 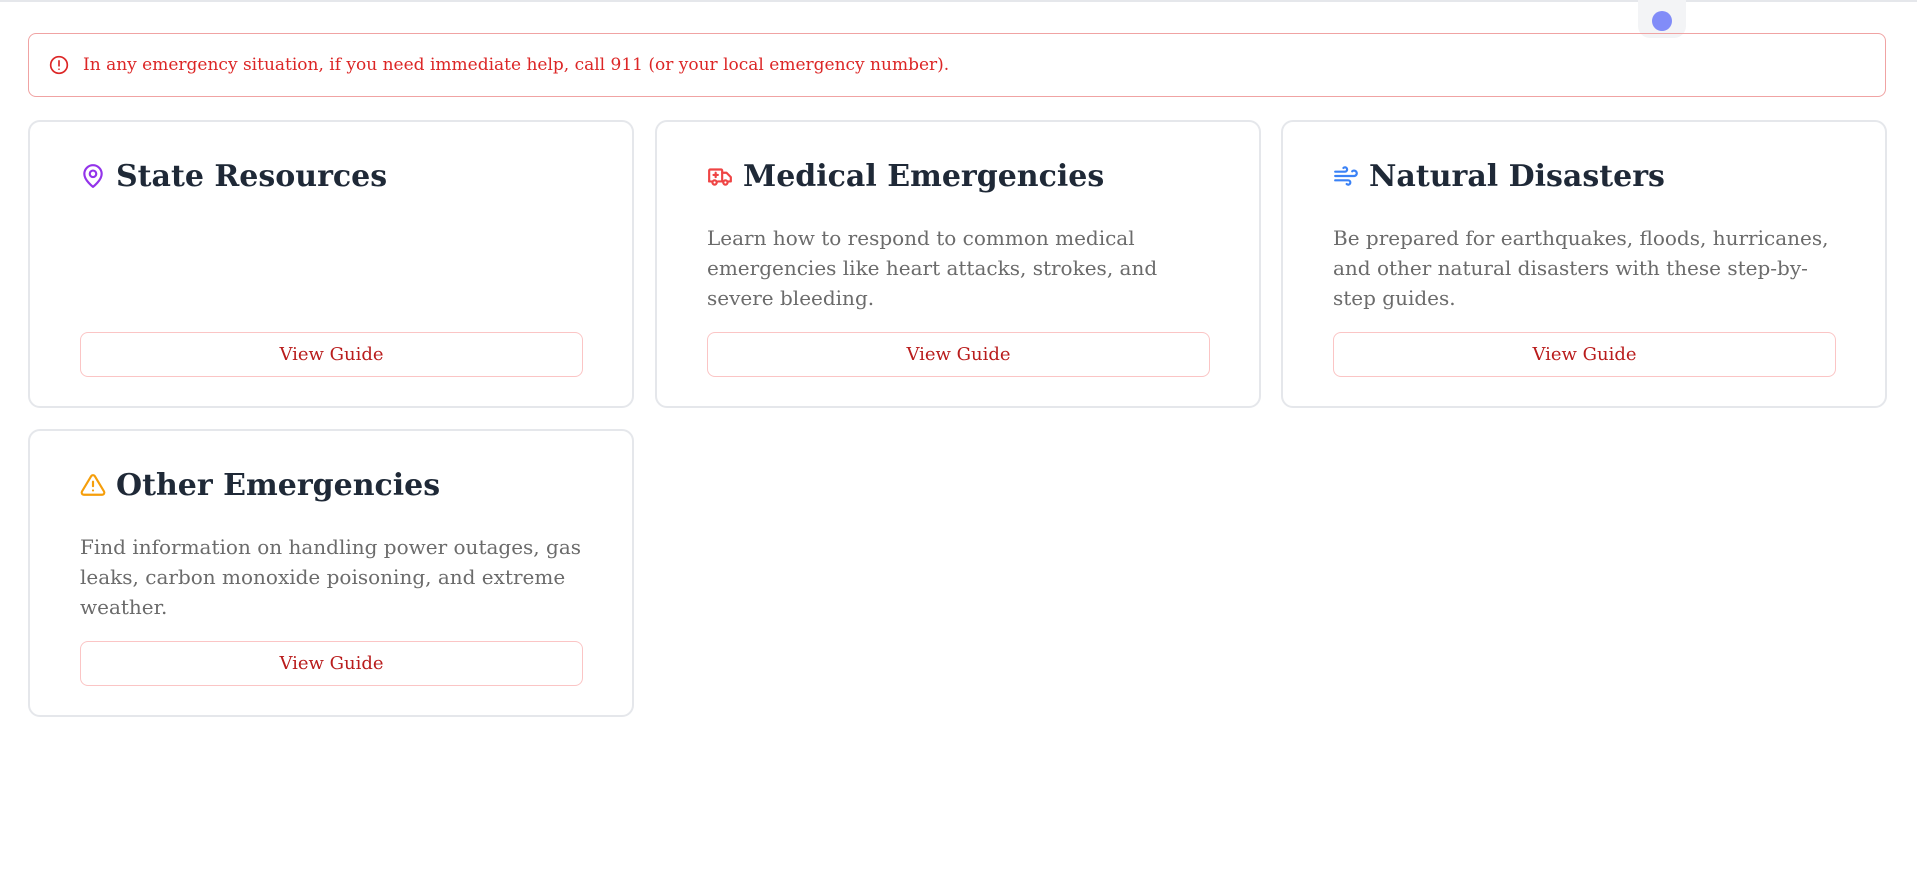 What do you see at coordinates (1662, 21) in the screenshot?
I see `toggle-dot` at bounding box center [1662, 21].